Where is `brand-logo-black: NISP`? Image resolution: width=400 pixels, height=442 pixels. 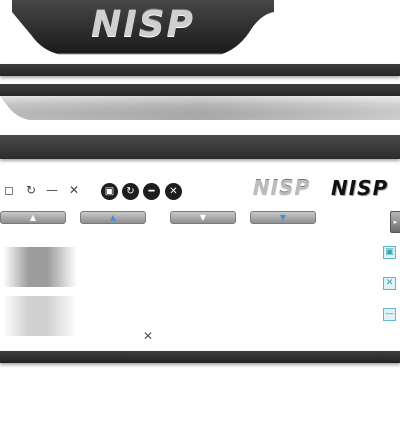 brand-logo-black: NISP is located at coordinates (360, 188).